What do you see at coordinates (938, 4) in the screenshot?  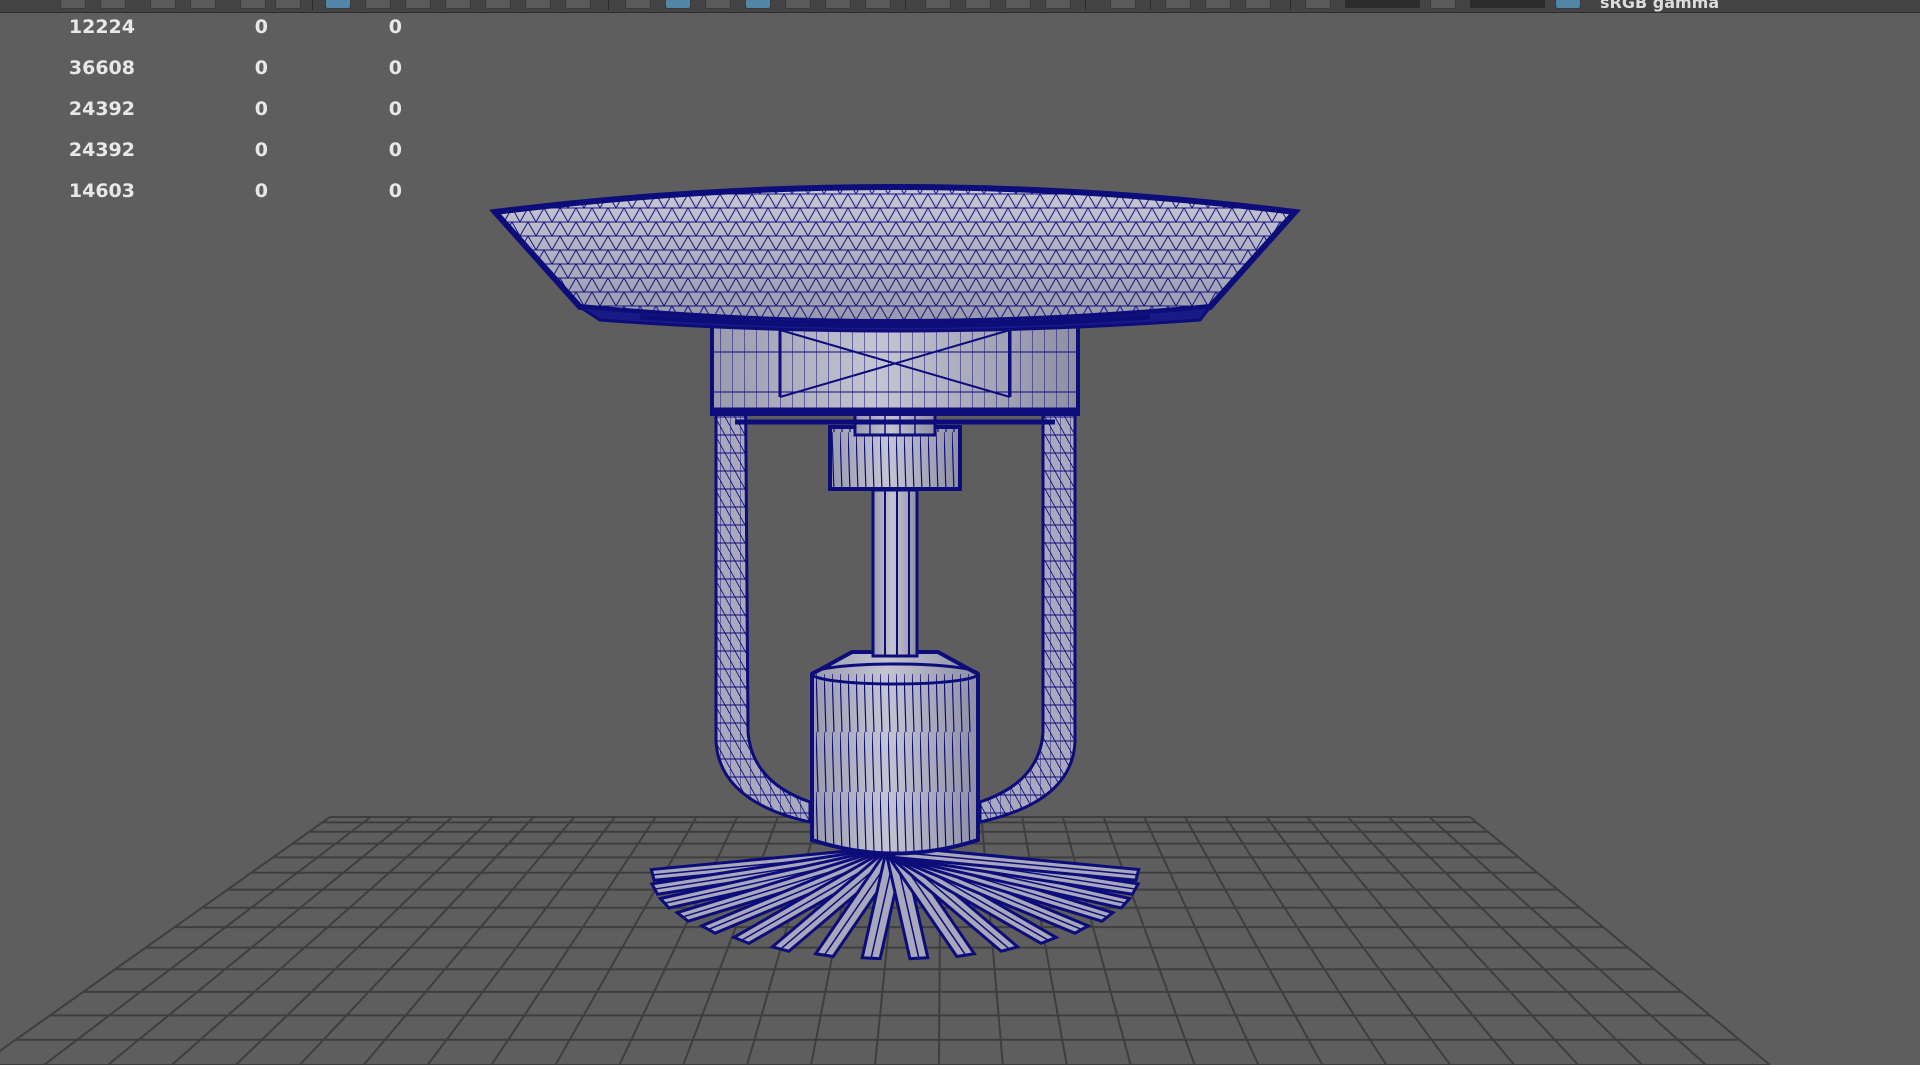 I see `isolate-select-icon` at bounding box center [938, 4].